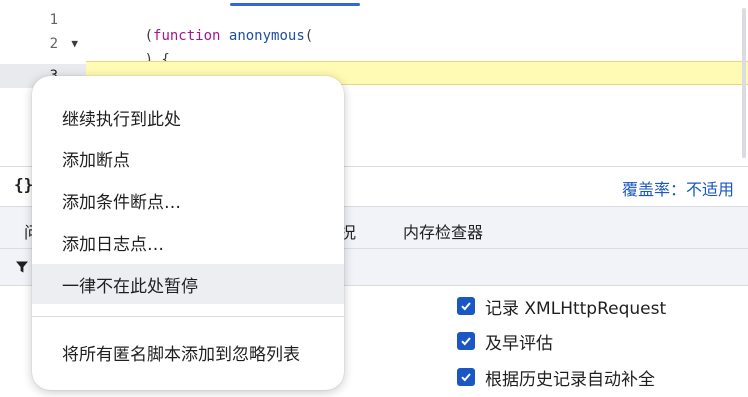 The image size is (748, 397). I want to click on setting-autocomplete-from-history: 根据历史记录自动补全, so click(556, 377).